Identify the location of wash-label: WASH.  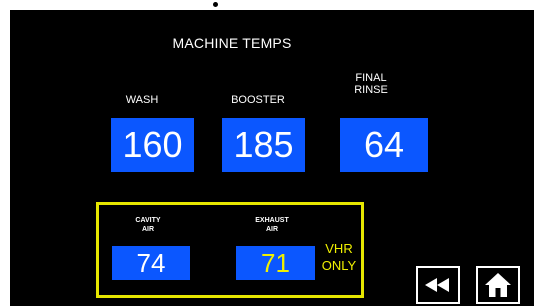
(142, 100).